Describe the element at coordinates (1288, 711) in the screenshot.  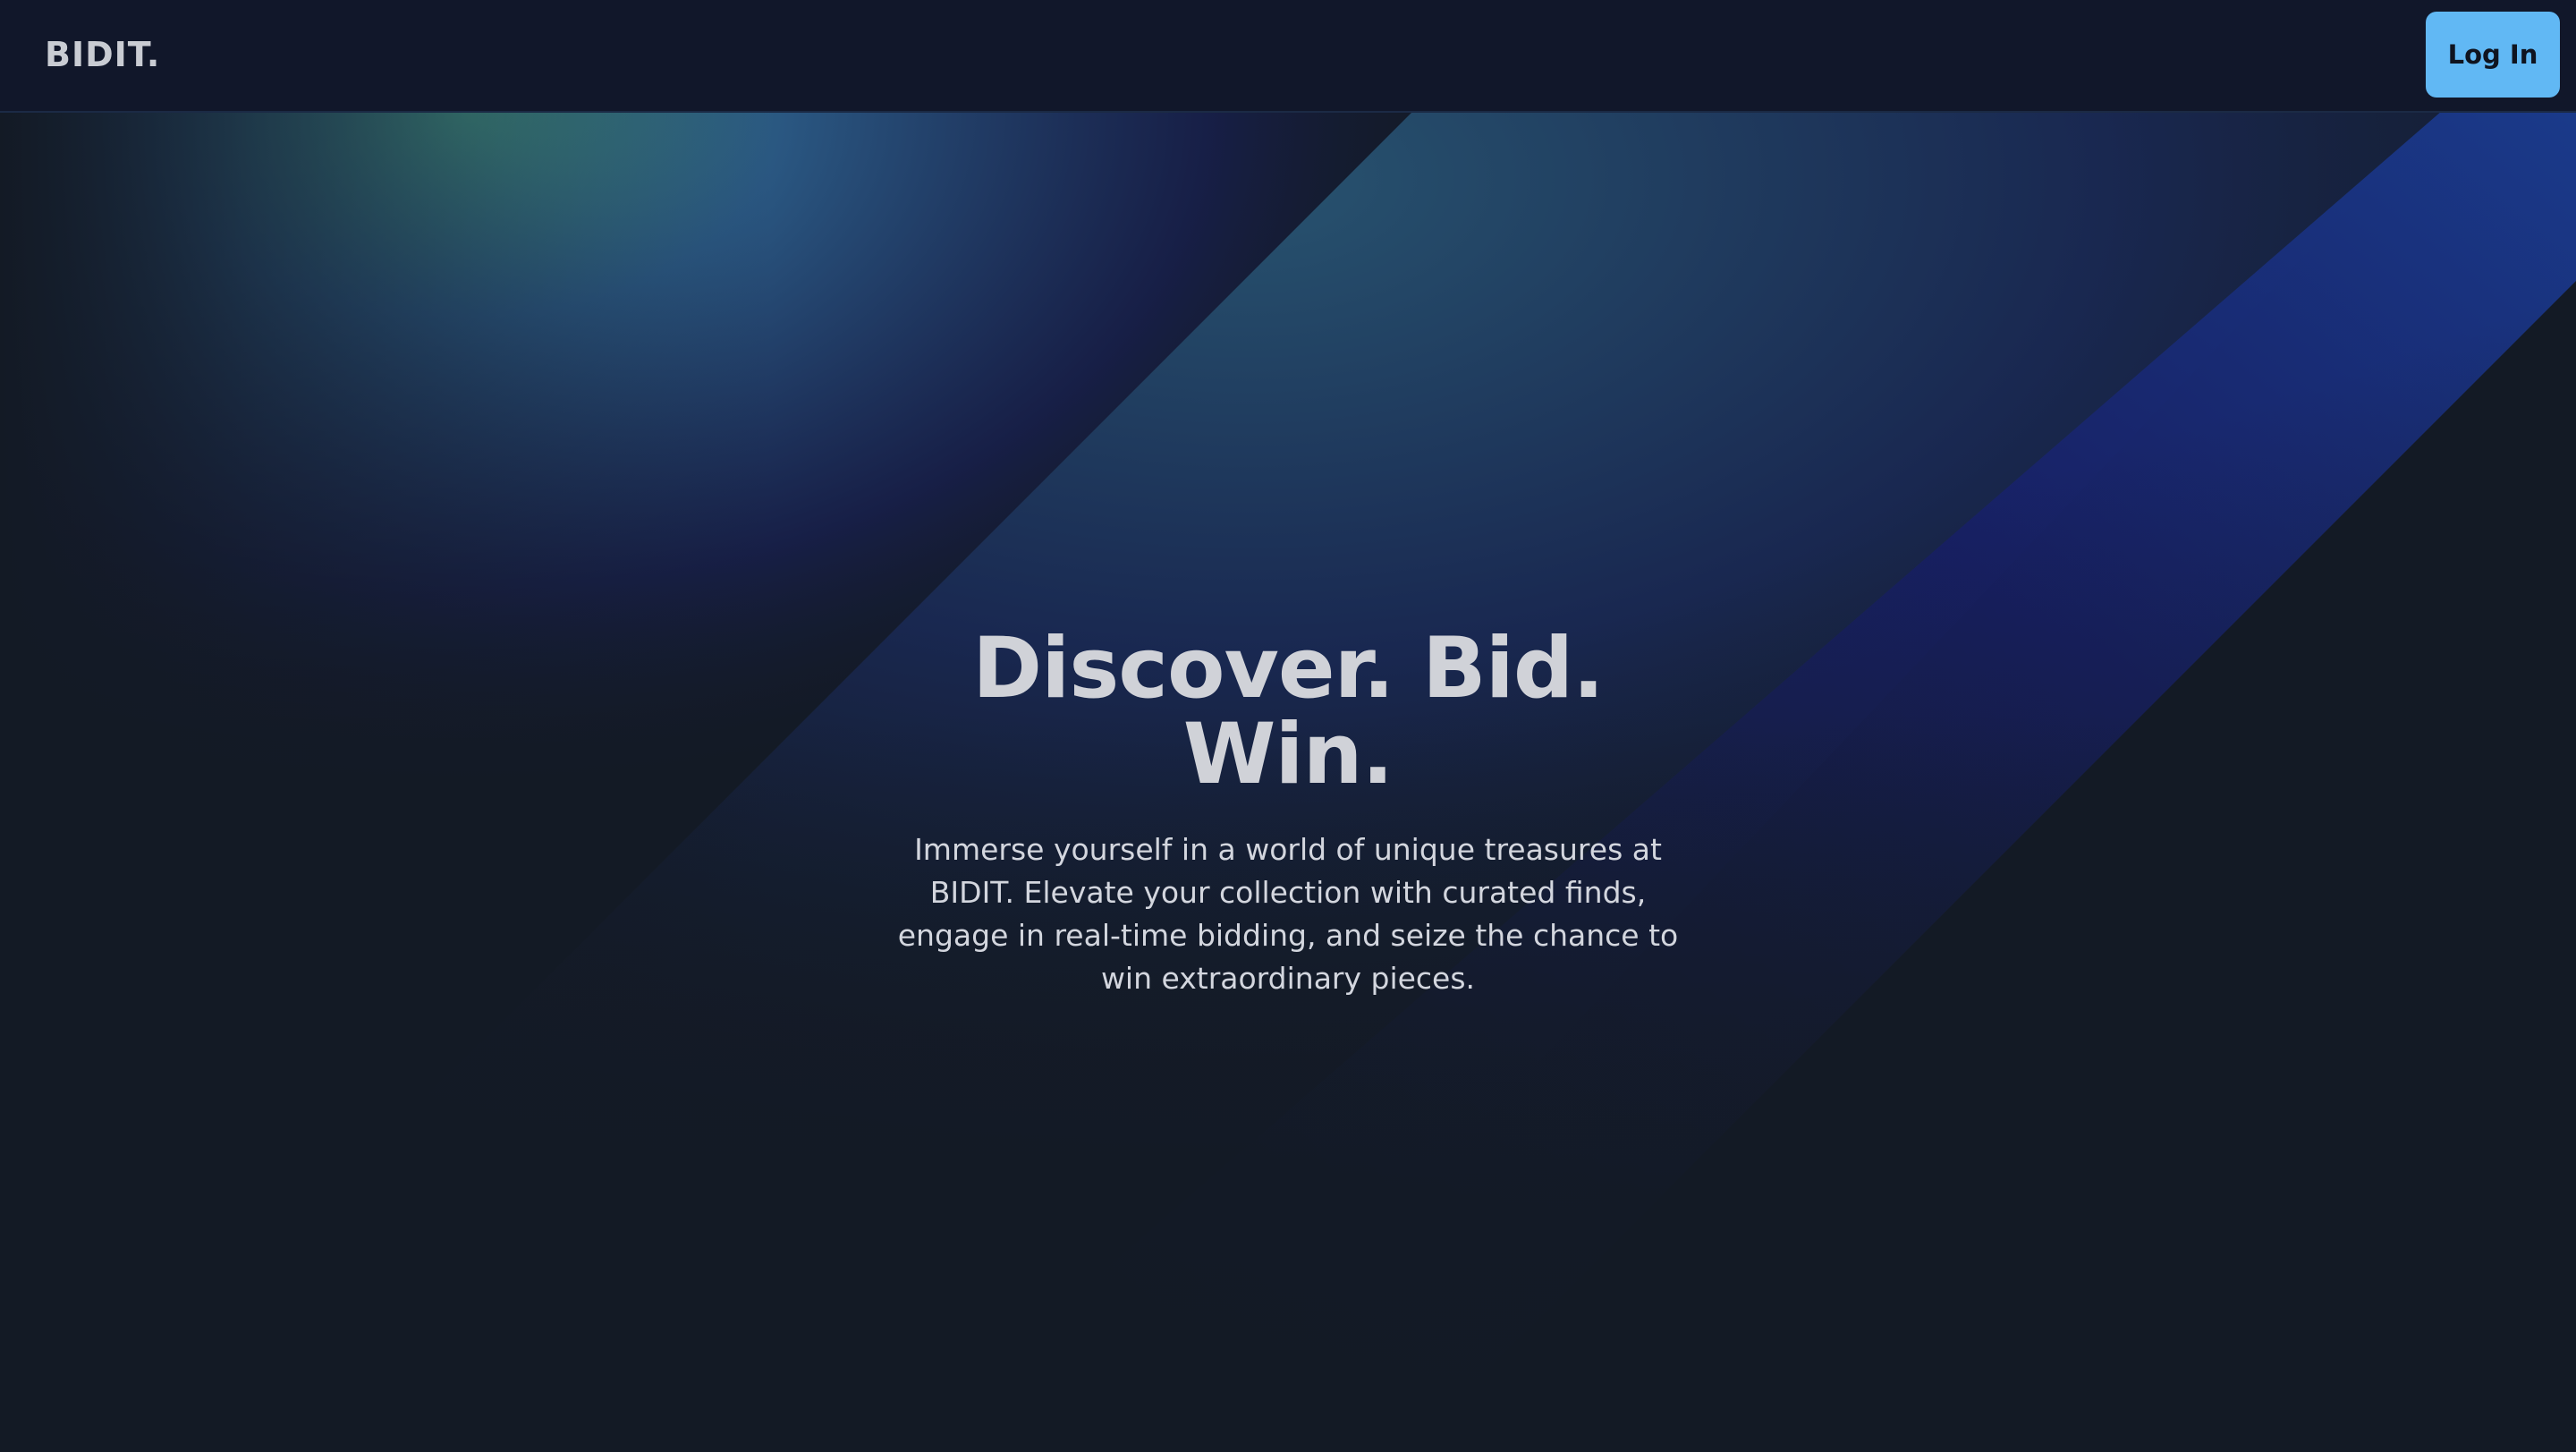
I see `hero-title: Discover. Bid. Win.` at that location.